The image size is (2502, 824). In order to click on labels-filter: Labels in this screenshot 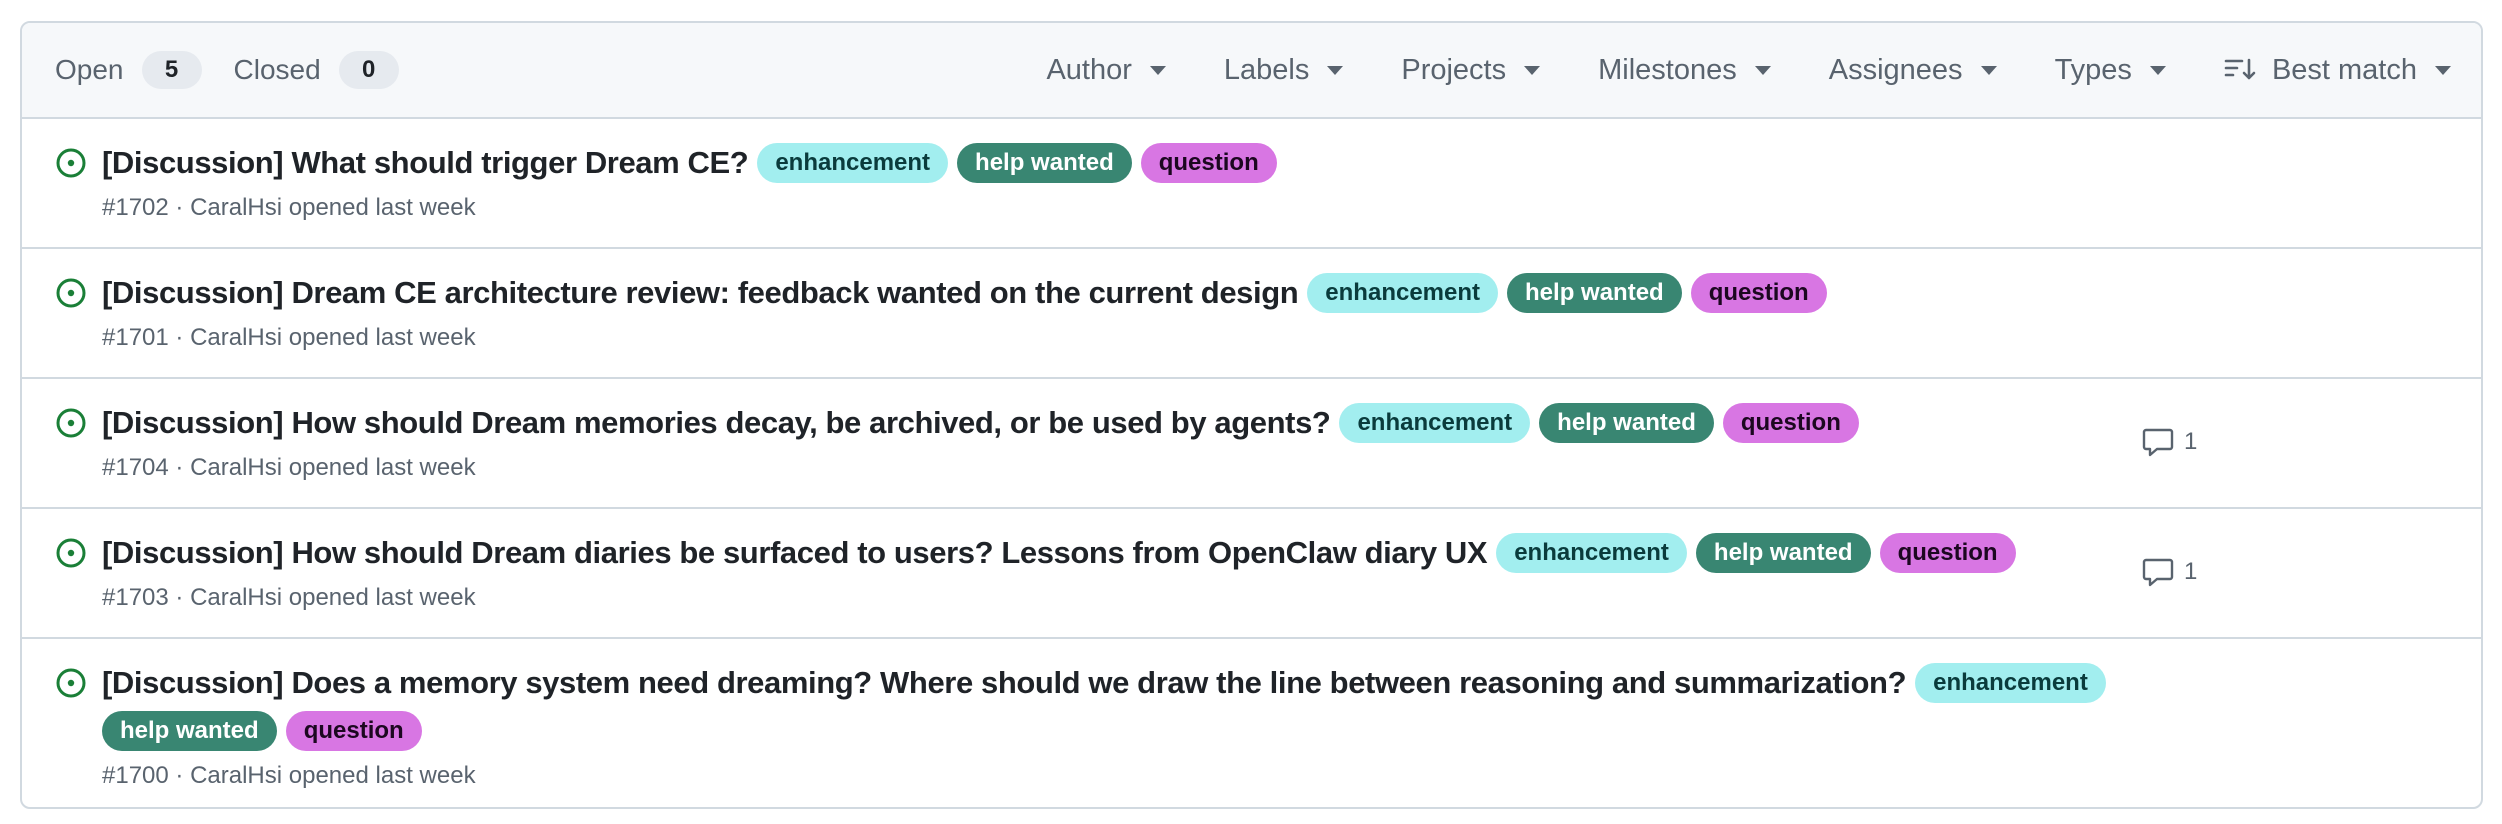, I will do `click(1283, 70)`.